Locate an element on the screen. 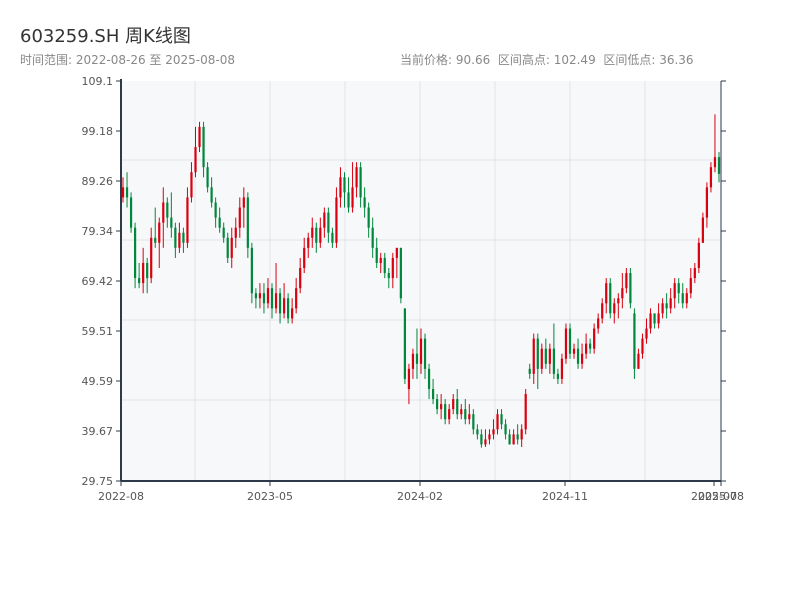 This screenshot has height=600, width=800. y-tick-label: 89.26 is located at coordinates (98, 181).